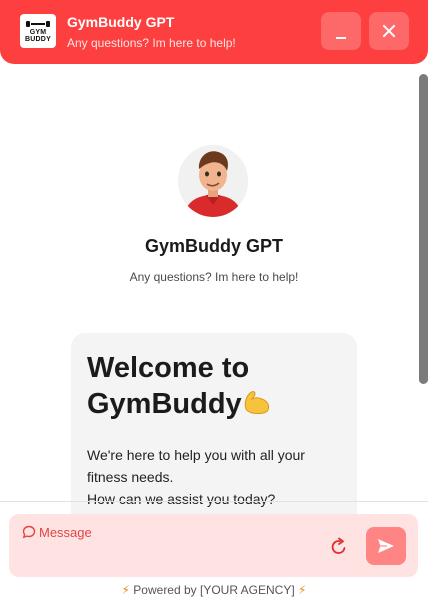 This screenshot has height=606, width=428. Describe the element at coordinates (179, 532) in the screenshot. I see `message-input` at that location.